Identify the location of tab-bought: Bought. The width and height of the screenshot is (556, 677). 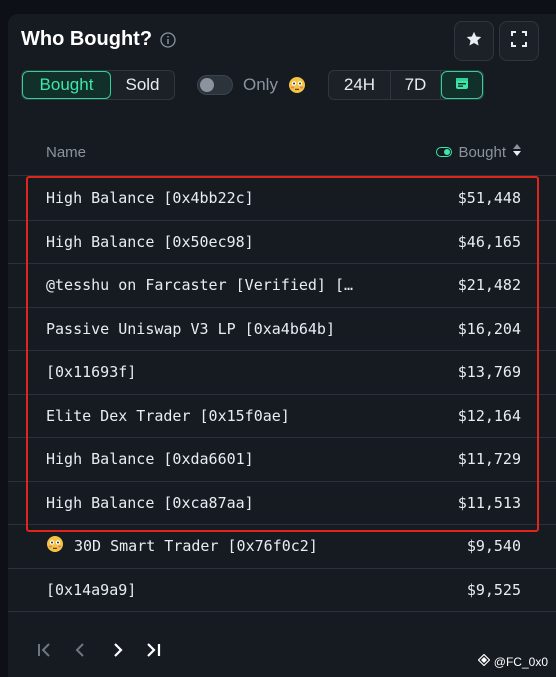
(66, 85).